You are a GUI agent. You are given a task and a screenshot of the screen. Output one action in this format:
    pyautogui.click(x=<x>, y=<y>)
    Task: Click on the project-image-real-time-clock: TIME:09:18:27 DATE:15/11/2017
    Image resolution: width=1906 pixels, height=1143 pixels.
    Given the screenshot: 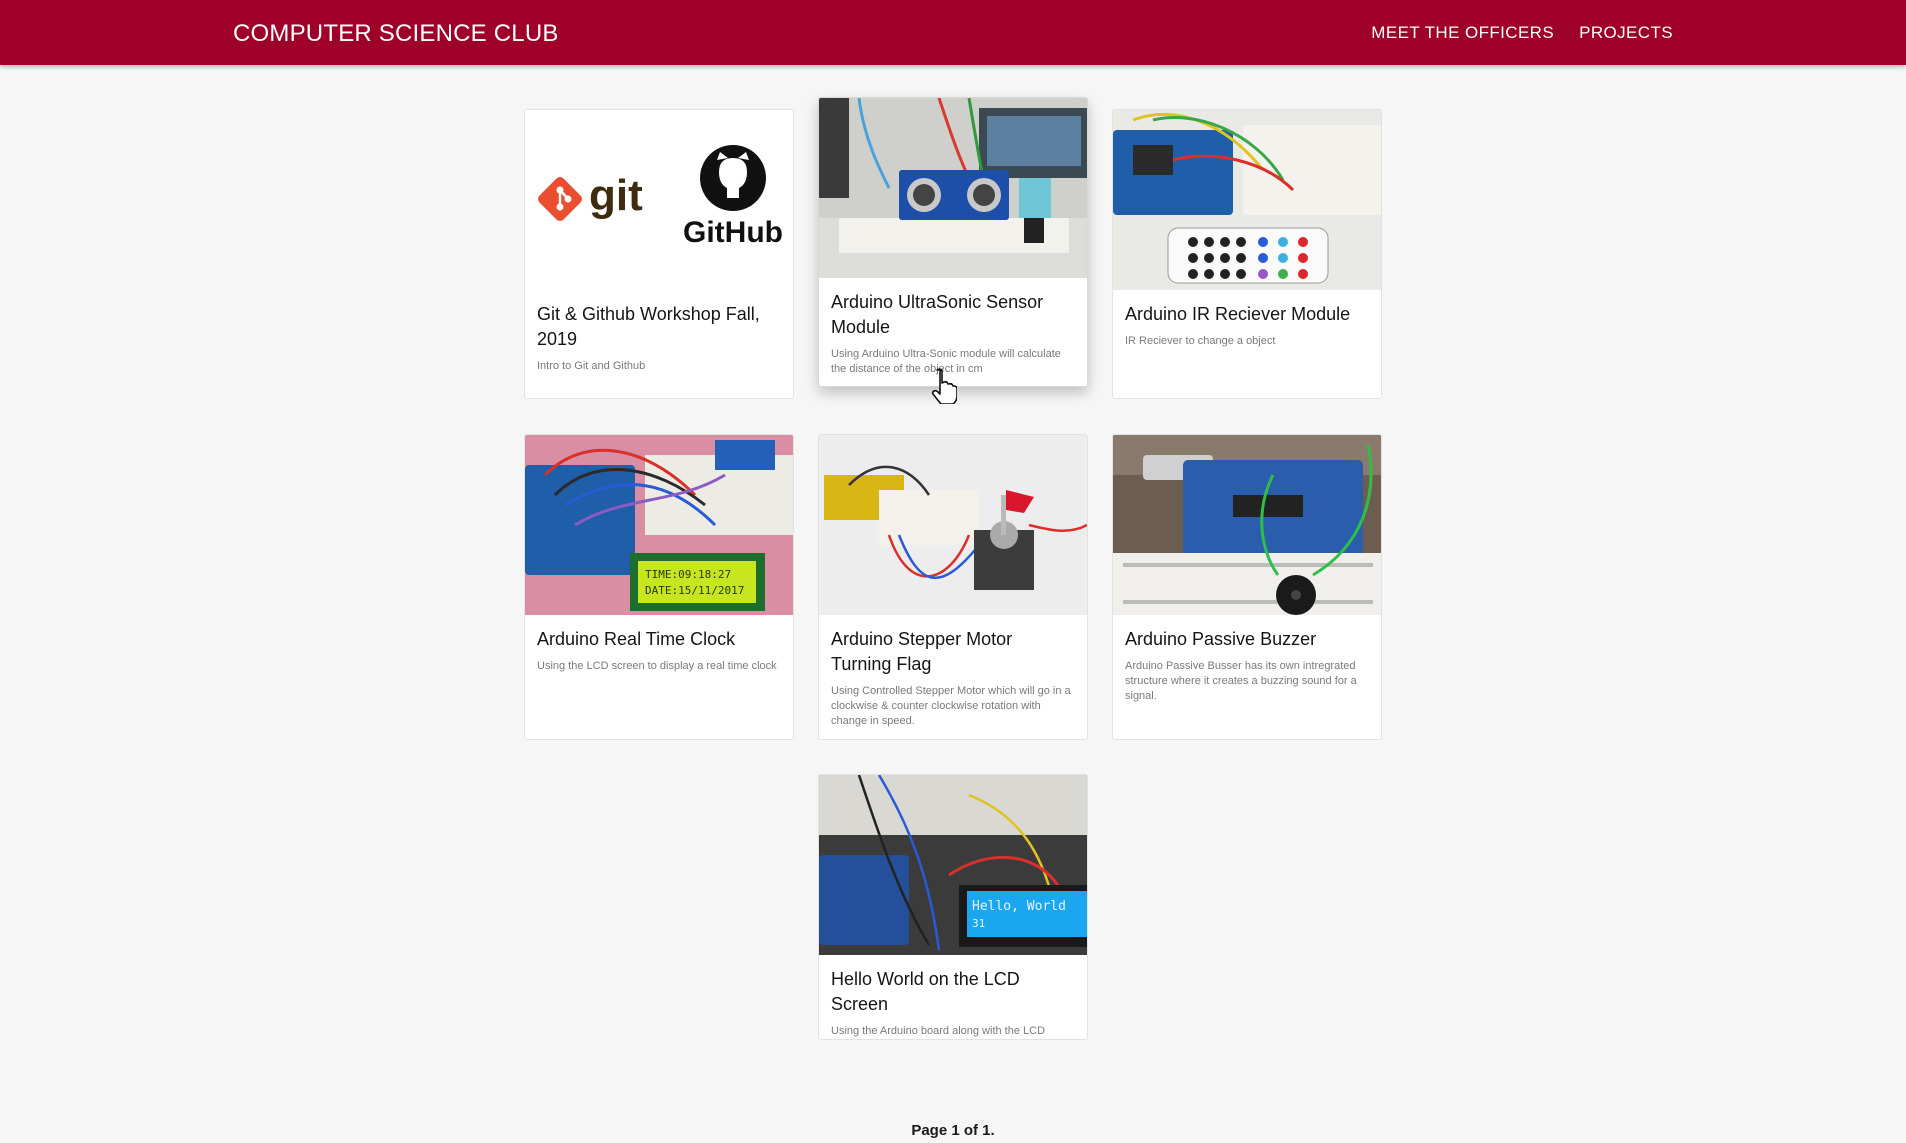 What is the action you would take?
    pyautogui.click(x=659, y=525)
    